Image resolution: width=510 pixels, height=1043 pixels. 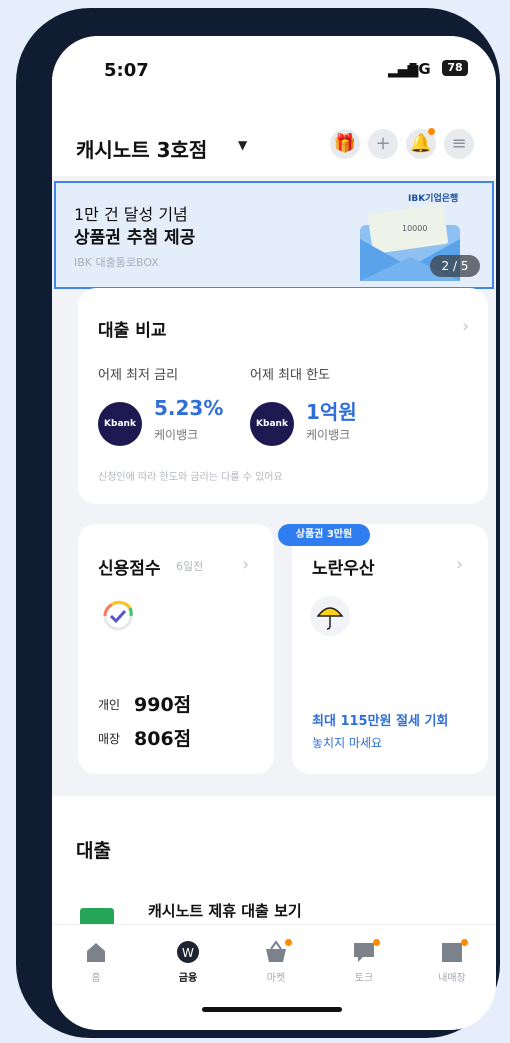 I want to click on max-limit-label: 어제 최대 한도, so click(x=290, y=375).